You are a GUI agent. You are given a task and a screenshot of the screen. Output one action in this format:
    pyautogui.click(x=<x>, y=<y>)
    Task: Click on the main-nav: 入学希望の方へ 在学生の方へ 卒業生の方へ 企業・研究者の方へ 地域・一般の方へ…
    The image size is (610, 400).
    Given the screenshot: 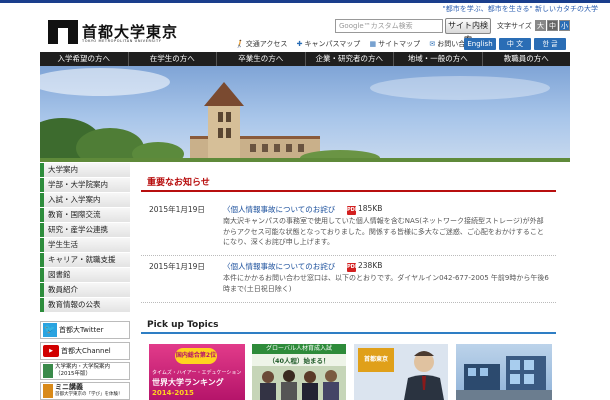 What is the action you would take?
    pyautogui.click(x=305, y=59)
    